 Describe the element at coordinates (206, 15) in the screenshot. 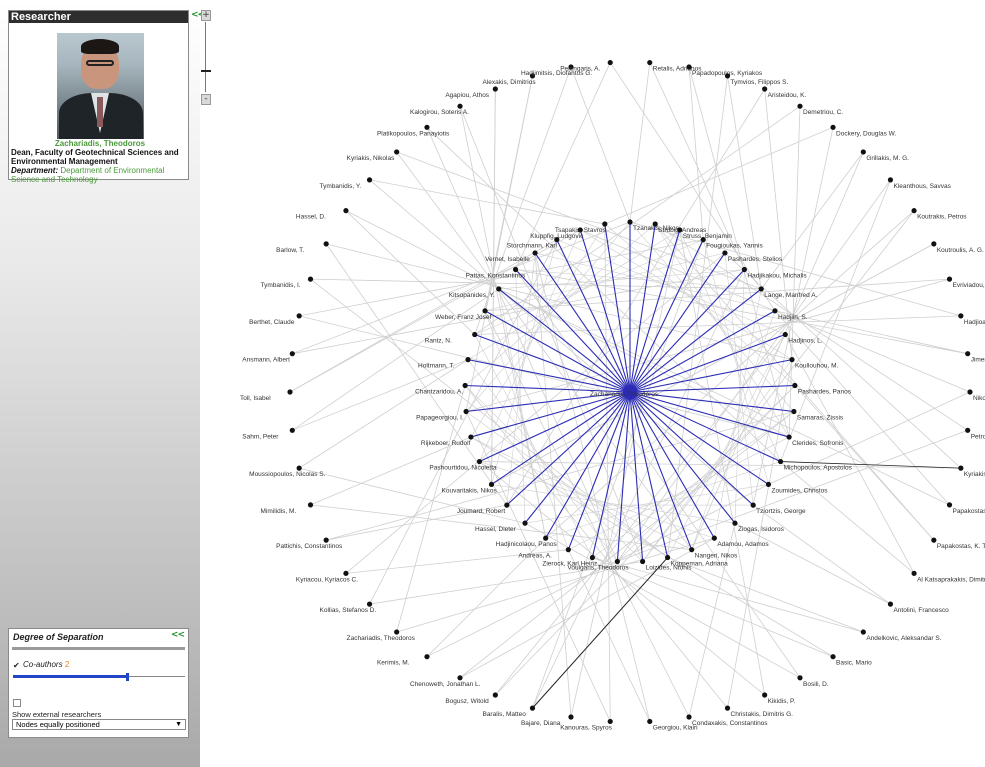

I see `zoom-in-button: +` at that location.